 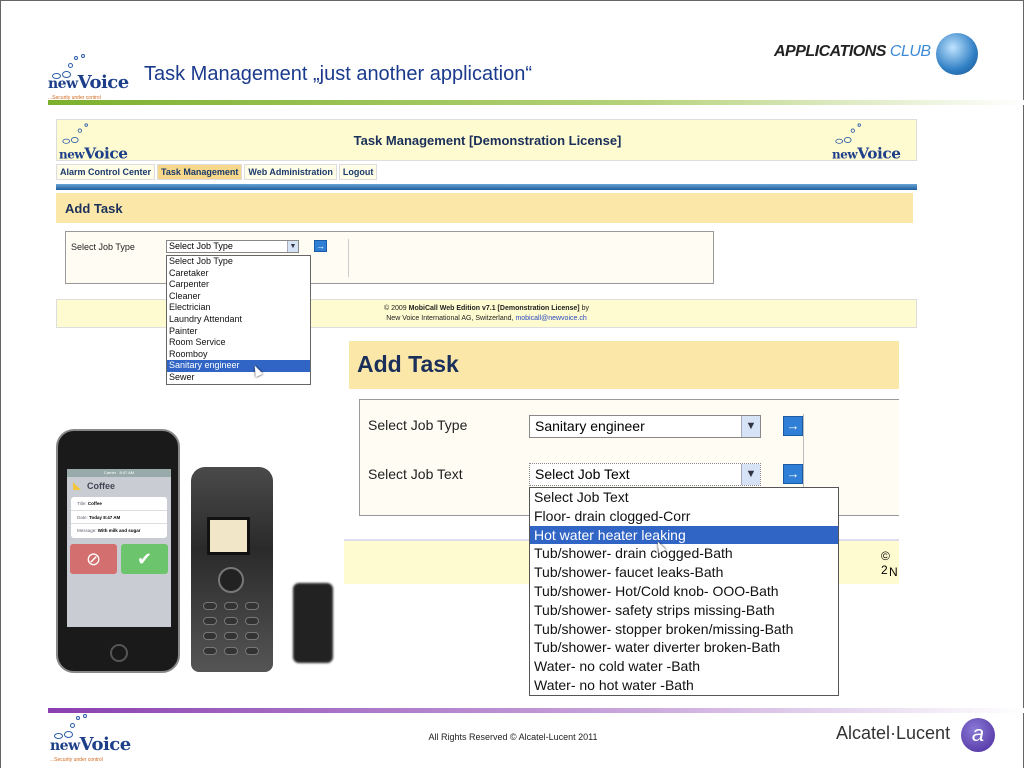 I want to click on alcatel-lucent-icon: a, so click(x=978, y=735).